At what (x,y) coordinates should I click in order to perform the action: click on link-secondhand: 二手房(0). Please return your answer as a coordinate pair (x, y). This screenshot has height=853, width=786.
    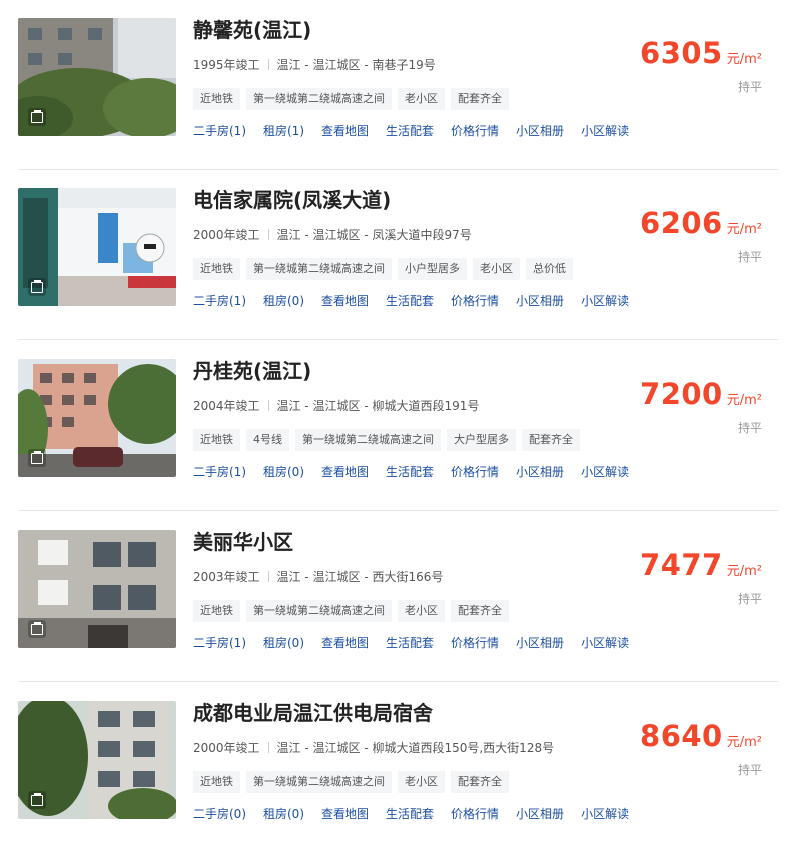
    Looking at the image, I should click on (219, 813).